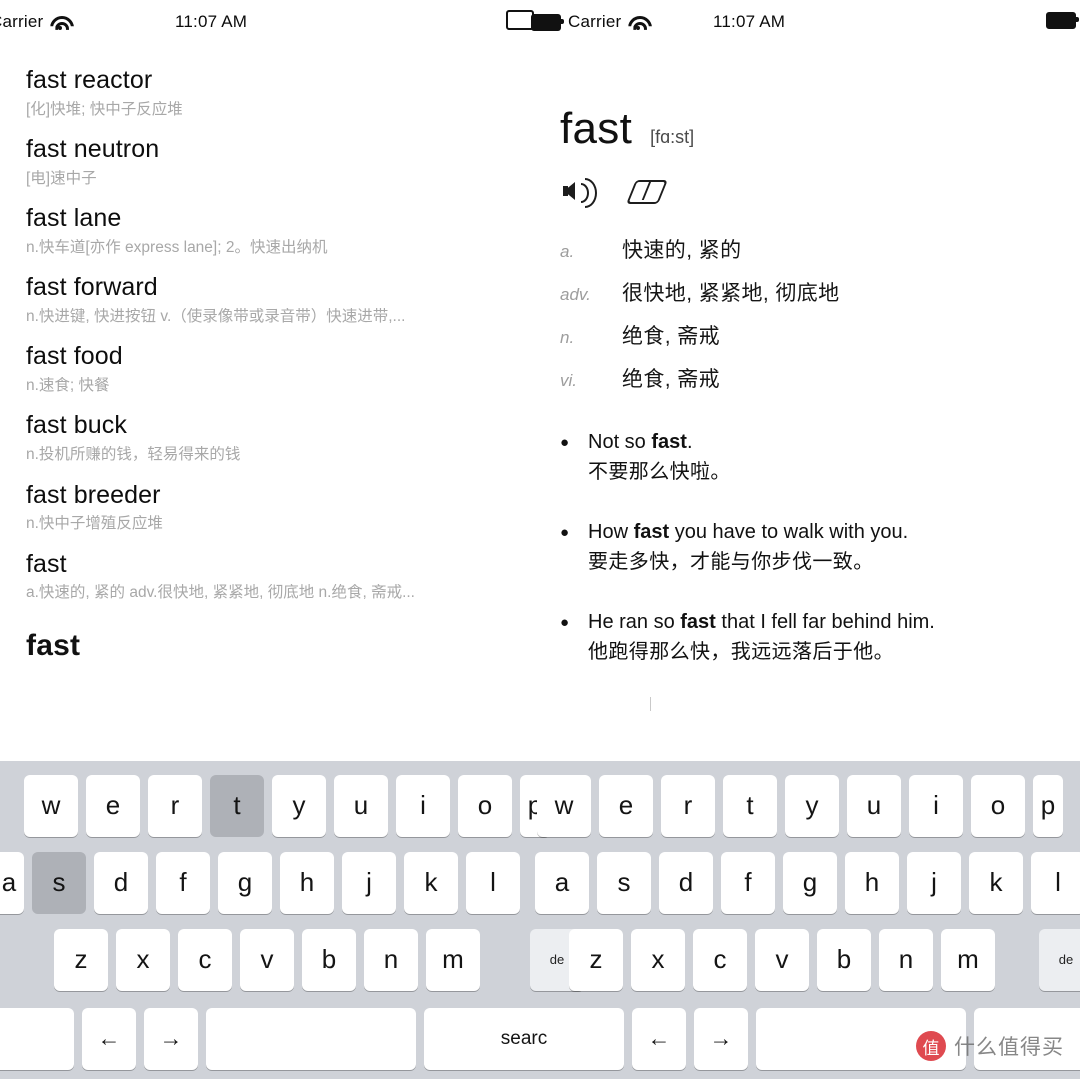 Image resolution: width=1080 pixels, height=1079 pixels. Describe the element at coordinates (547, 22) in the screenshot. I see `battery-icon-right-lead` at that location.